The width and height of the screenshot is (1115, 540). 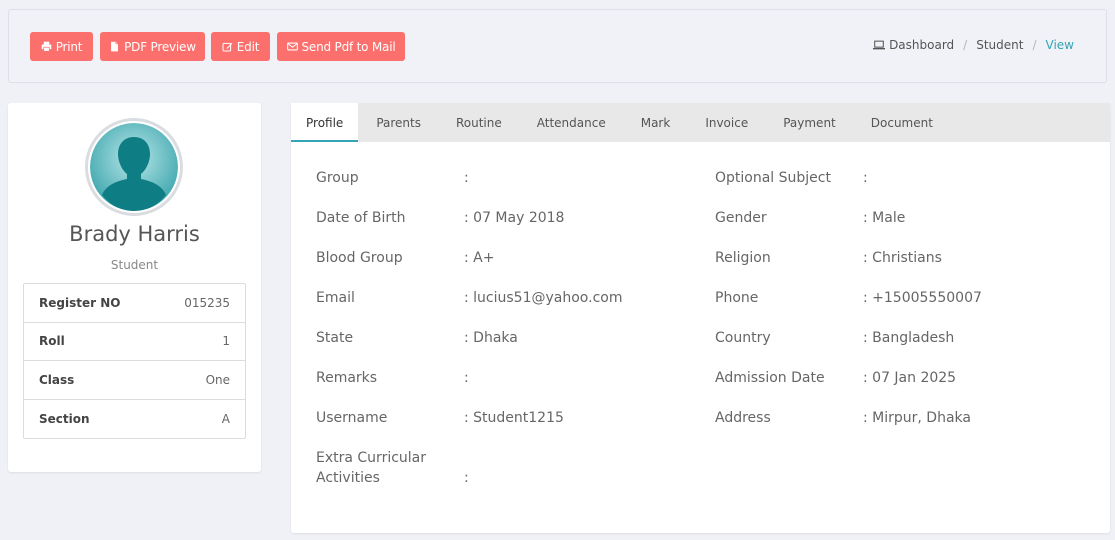 What do you see at coordinates (46, 46) in the screenshot?
I see `print-icon` at bounding box center [46, 46].